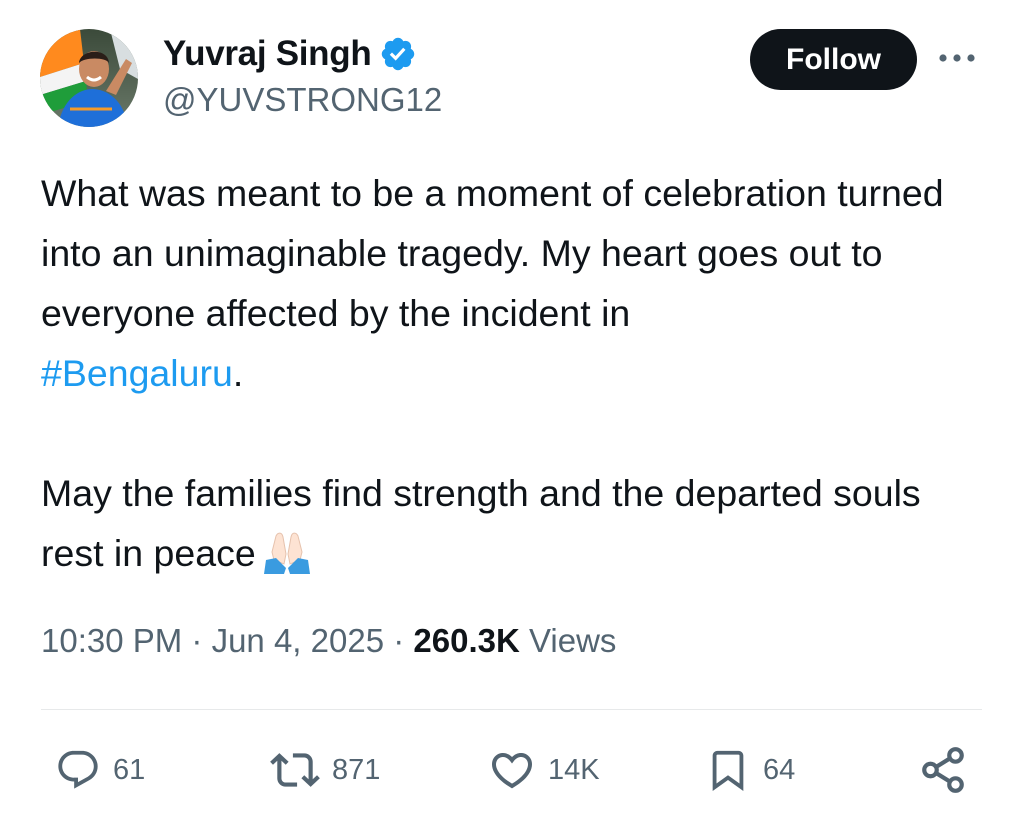 The width and height of the screenshot is (1024, 837). Describe the element at coordinates (298, 640) in the screenshot. I see `tweet-date: Jun 4, 2025` at that location.